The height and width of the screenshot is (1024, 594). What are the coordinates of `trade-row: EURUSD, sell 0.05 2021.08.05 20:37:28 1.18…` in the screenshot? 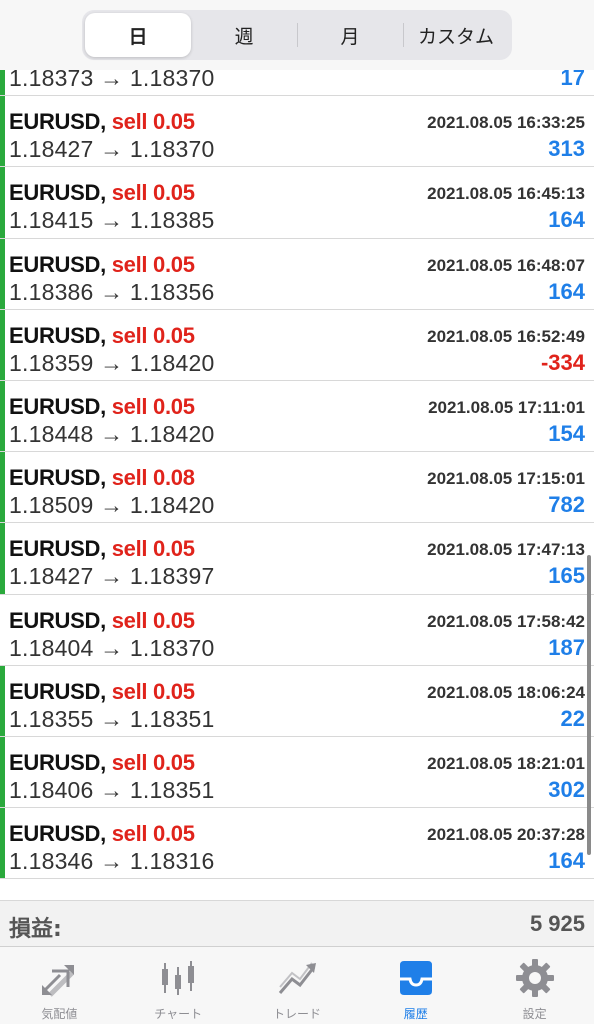 It's located at (297, 844).